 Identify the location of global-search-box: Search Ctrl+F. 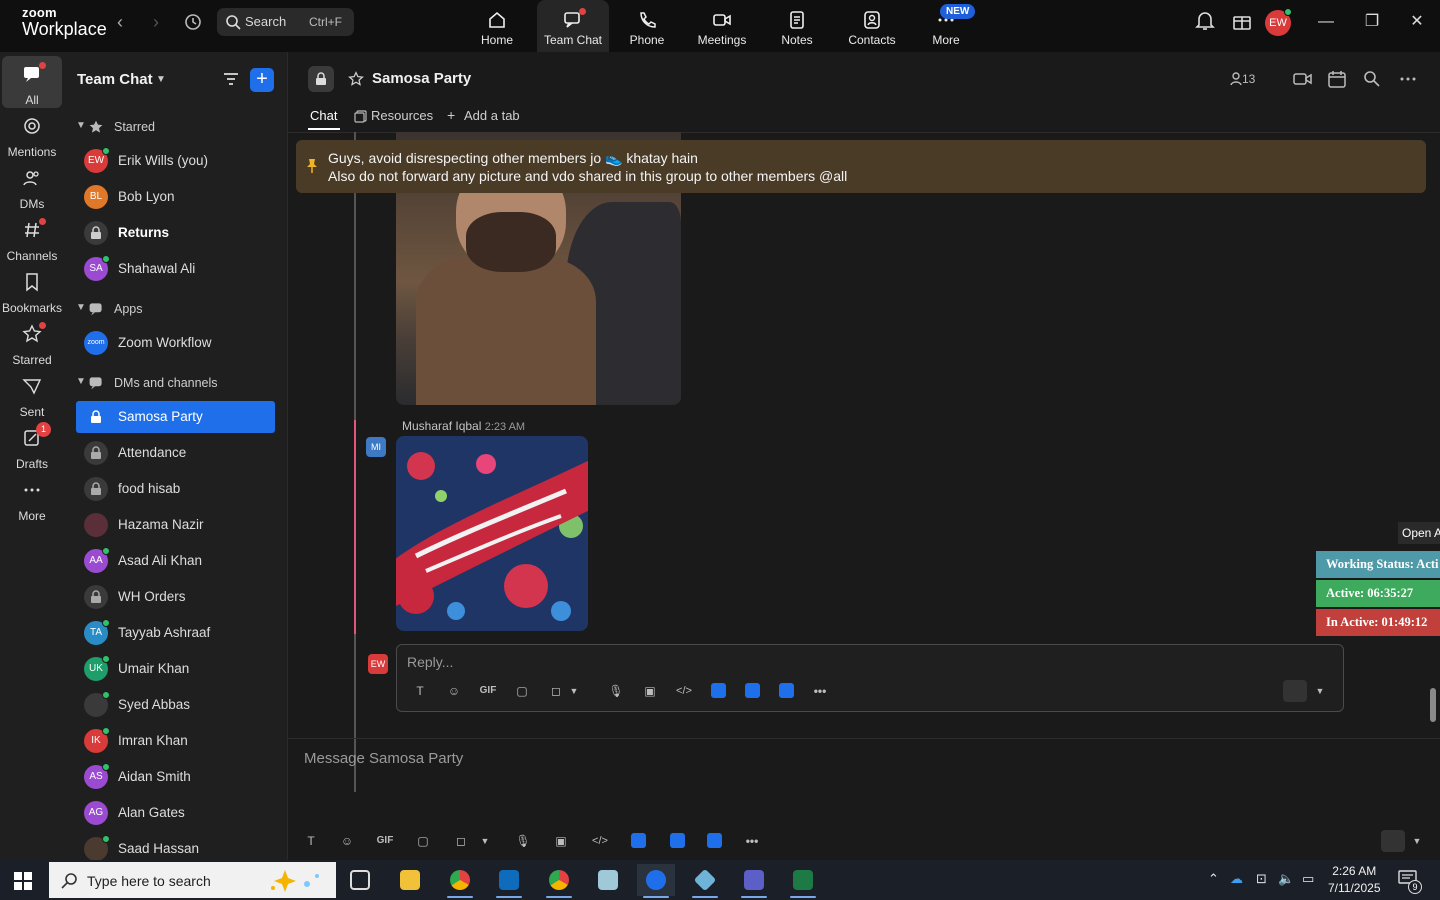
(285, 22).